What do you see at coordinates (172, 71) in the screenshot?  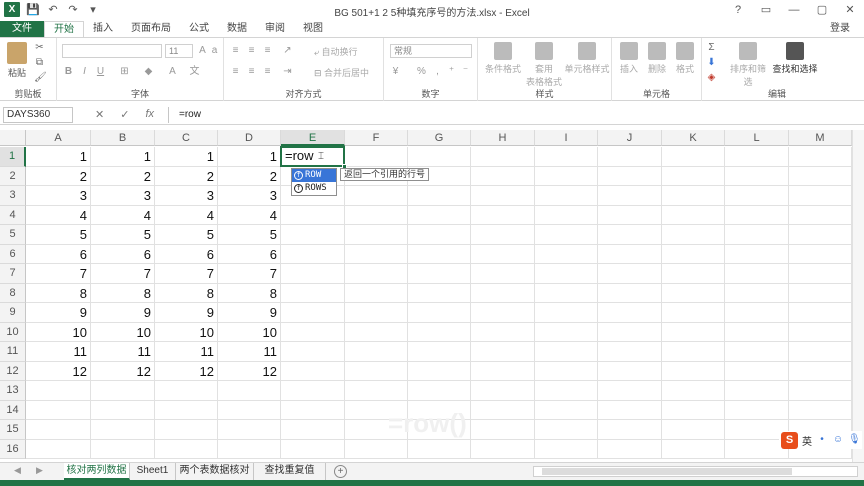 I see `font-color-icon: A` at bounding box center [172, 71].